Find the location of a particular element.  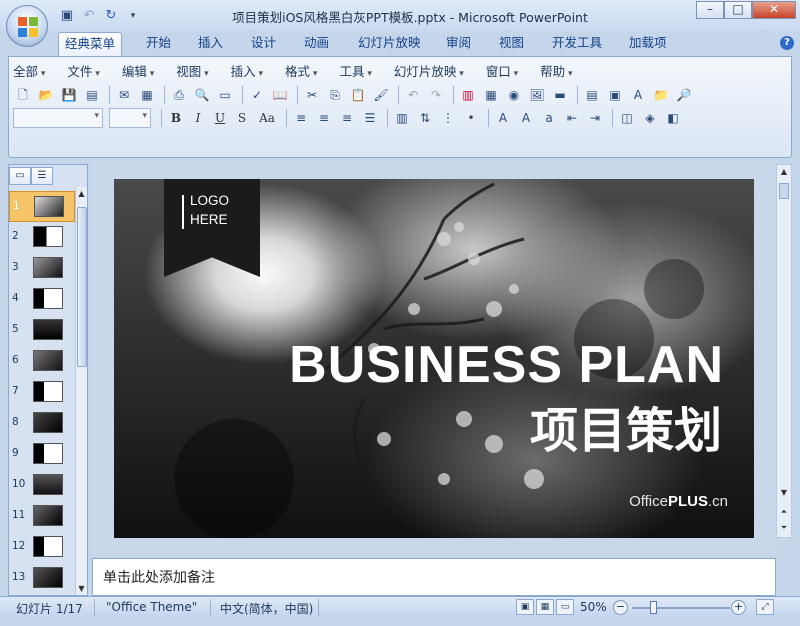

help-icon: ? is located at coordinates (787, 43).